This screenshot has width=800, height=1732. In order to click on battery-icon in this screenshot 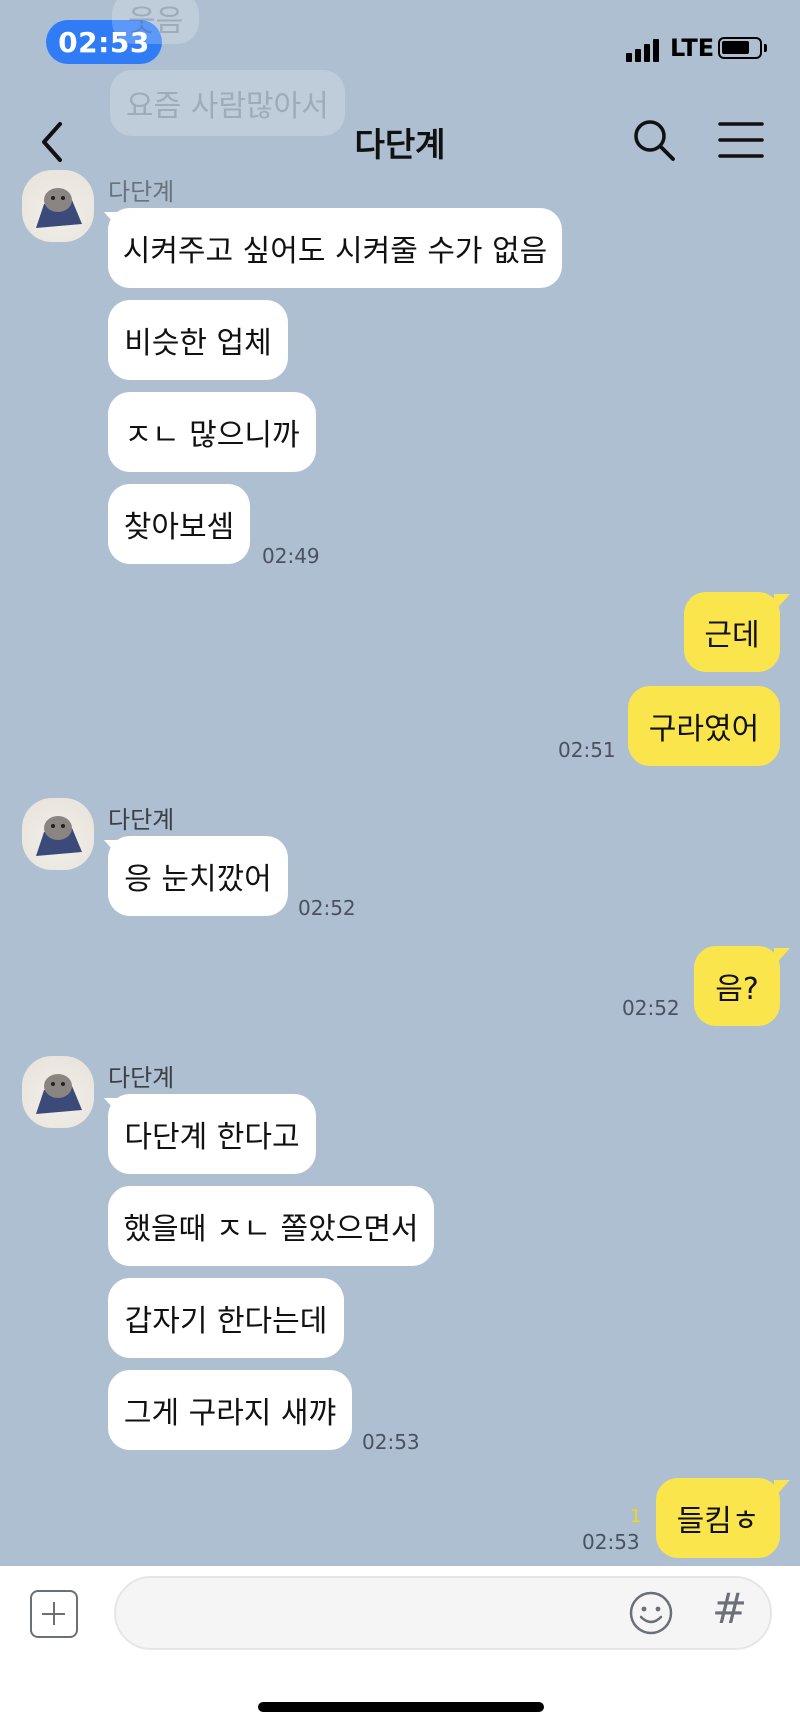, I will do `click(740, 48)`.